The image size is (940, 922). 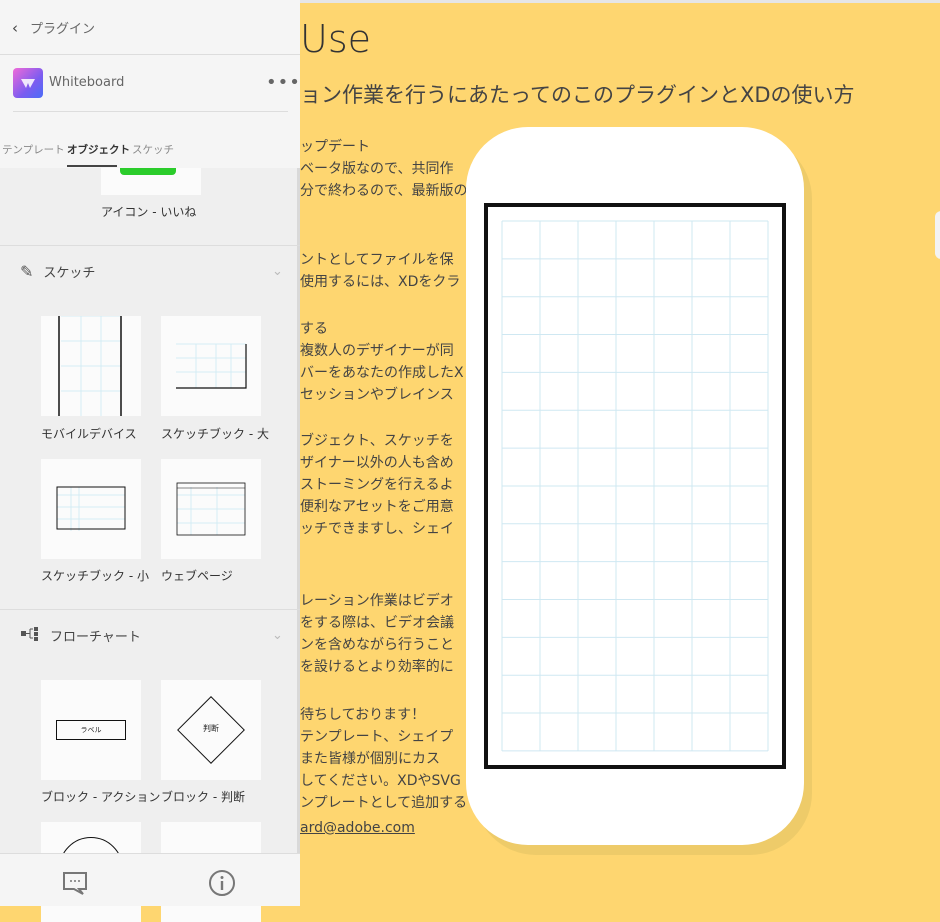 I want to click on doc-line: ップデート, so click(x=335, y=147).